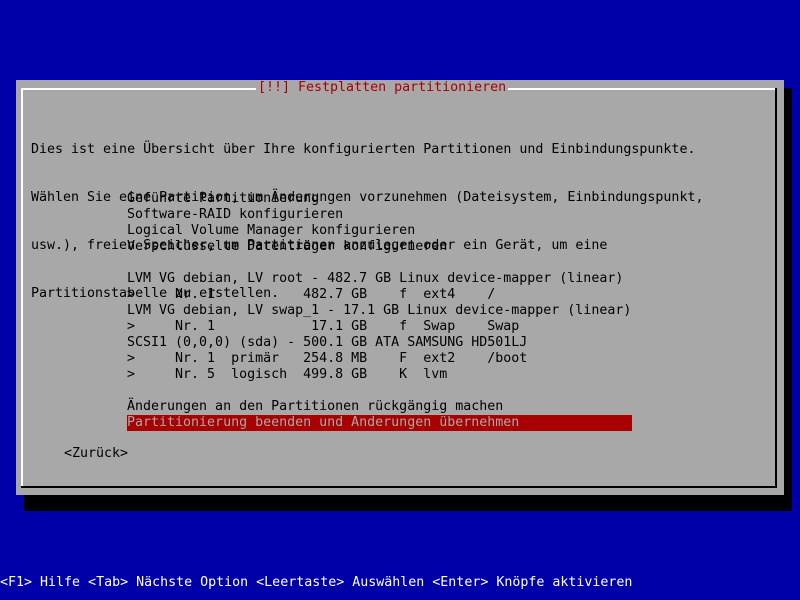 This screenshot has width=800, height=600. What do you see at coordinates (271, 231) in the screenshot?
I see `menu-item-lvm: Logical Volume Manager konfigurieren` at bounding box center [271, 231].